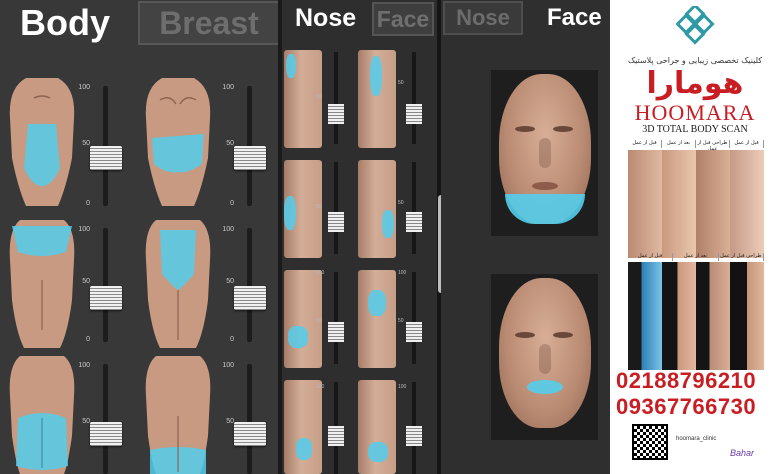 The height and width of the screenshot is (474, 780). What do you see at coordinates (545, 387) in the screenshot?
I see `highlight-lips` at bounding box center [545, 387].